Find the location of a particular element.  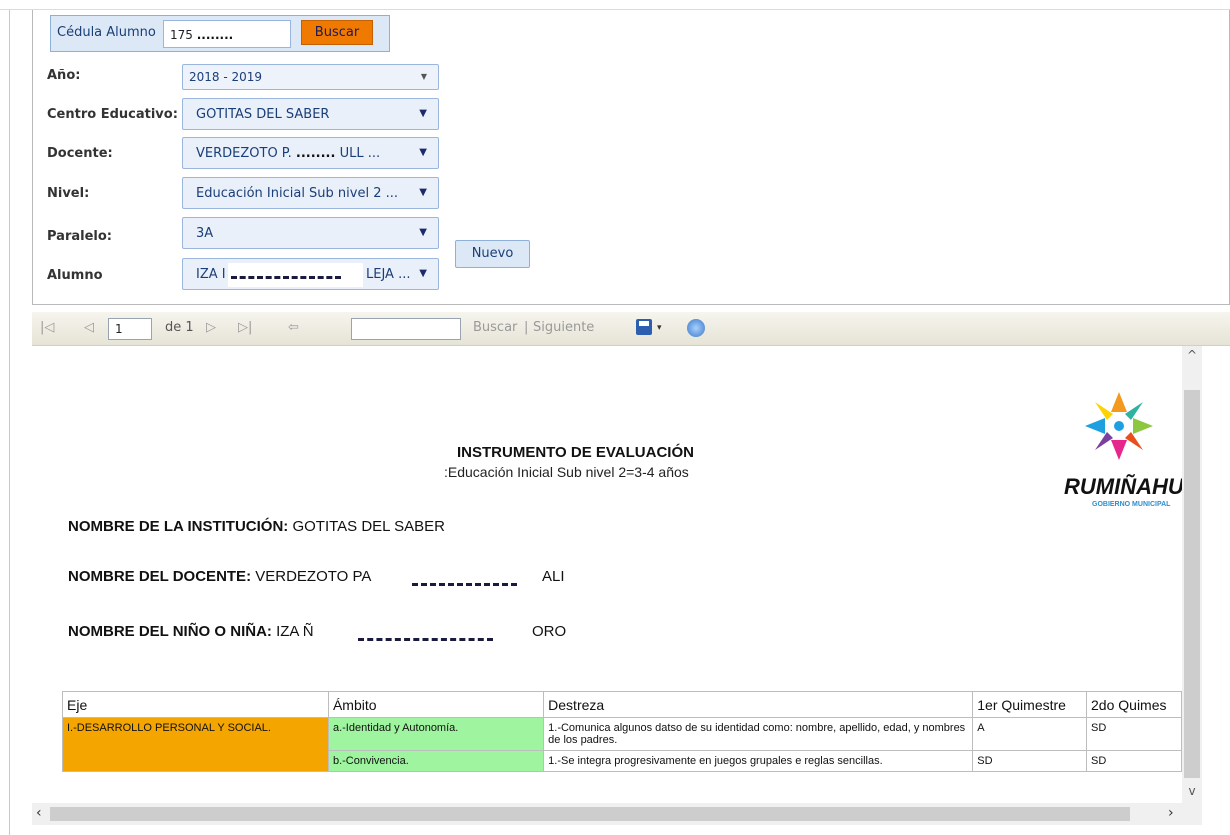

docente-report-value-suffix: ALI is located at coordinates (553, 576).